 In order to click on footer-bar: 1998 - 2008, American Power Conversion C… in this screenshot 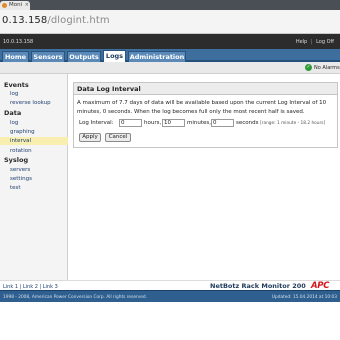, I will do `click(170, 296)`.